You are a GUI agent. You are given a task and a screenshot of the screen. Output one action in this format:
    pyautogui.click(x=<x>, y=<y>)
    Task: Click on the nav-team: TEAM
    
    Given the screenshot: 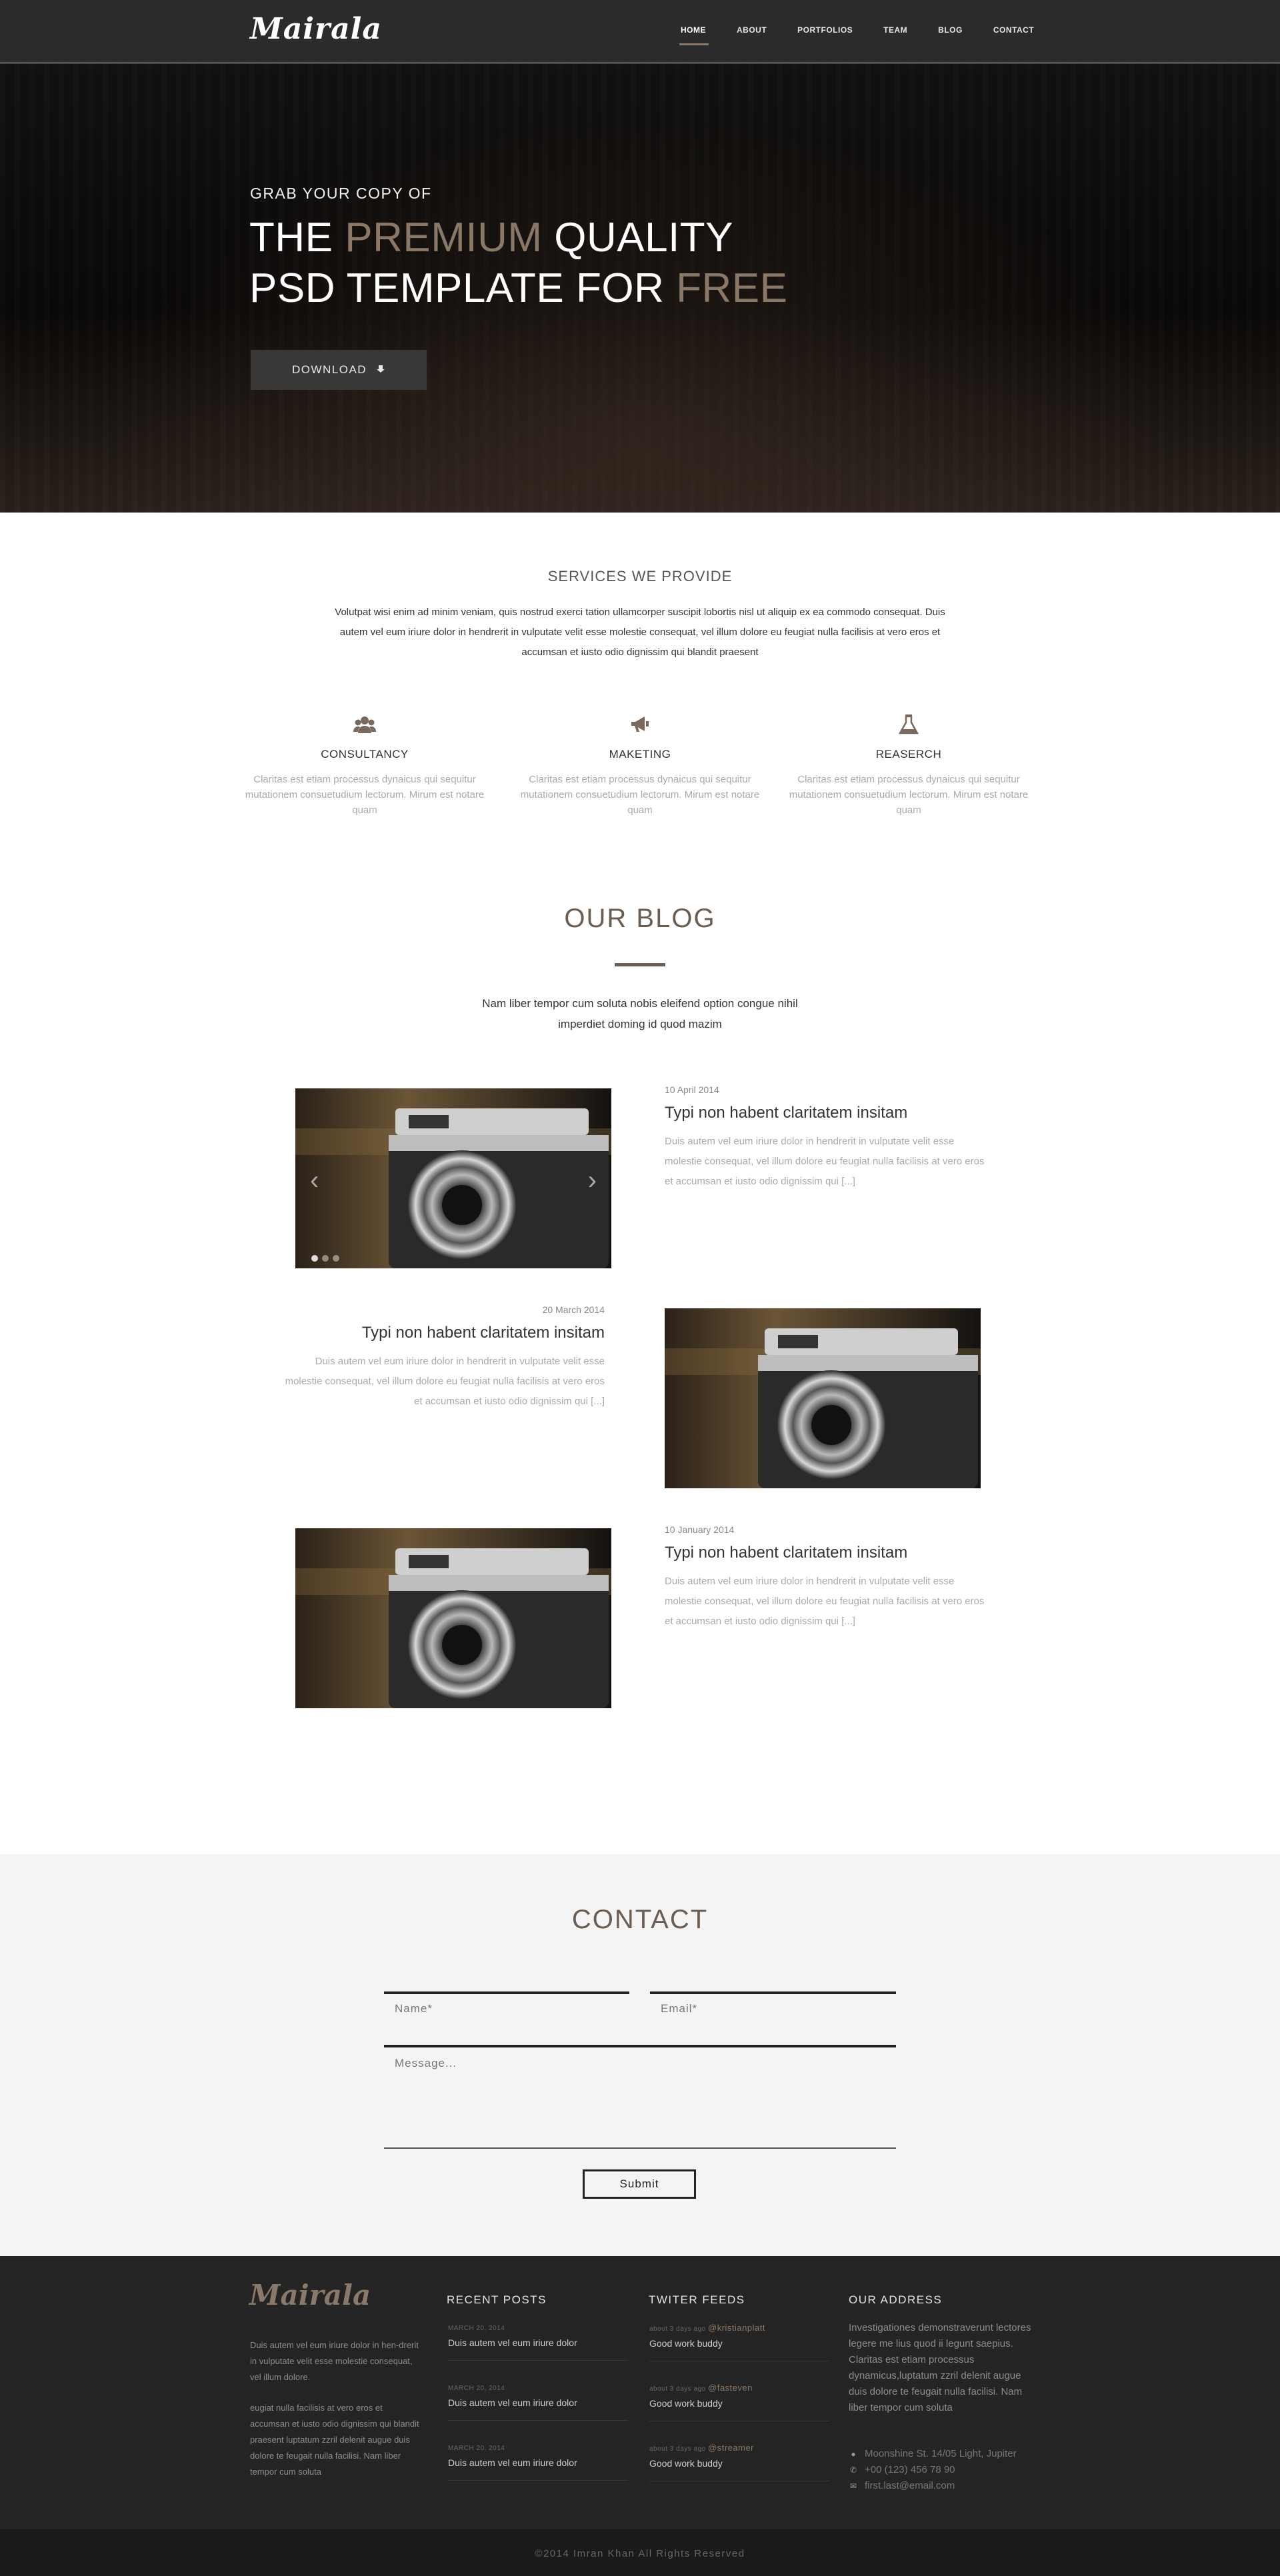 What is the action you would take?
    pyautogui.click(x=895, y=37)
    